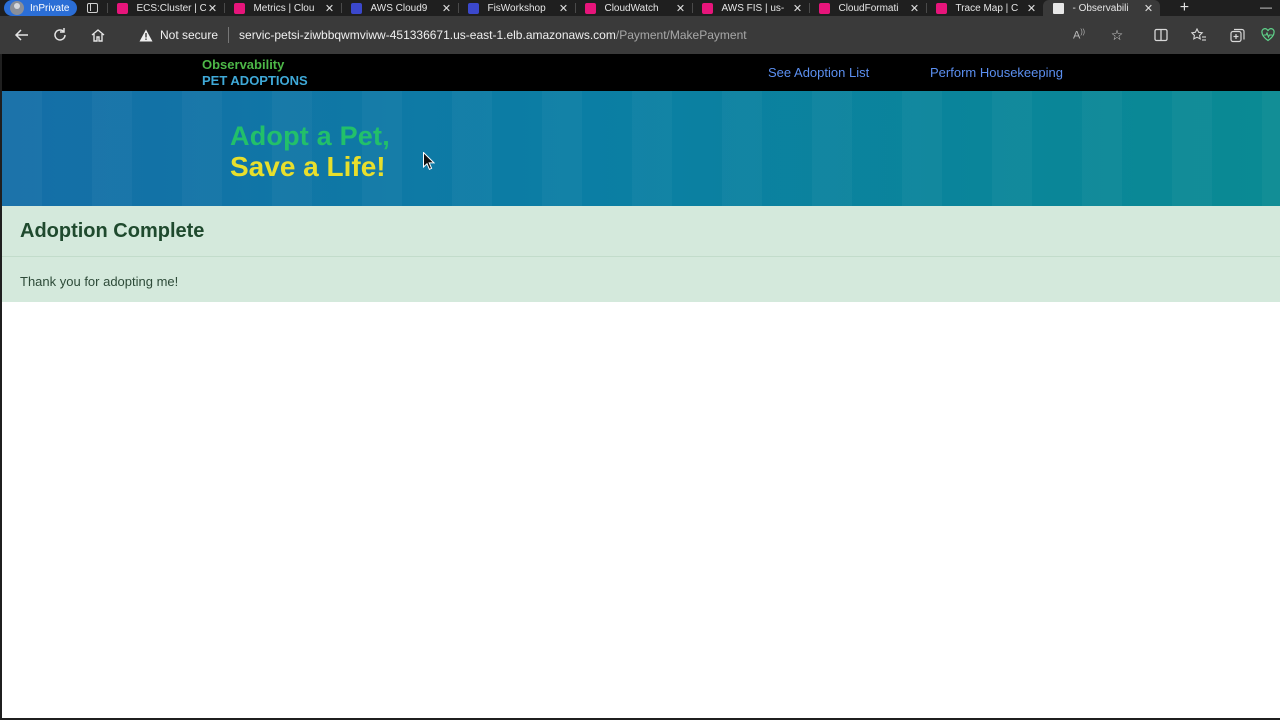 The width and height of the screenshot is (1280, 720). I want to click on tab-title: AWS Cloud9, so click(399, 8).